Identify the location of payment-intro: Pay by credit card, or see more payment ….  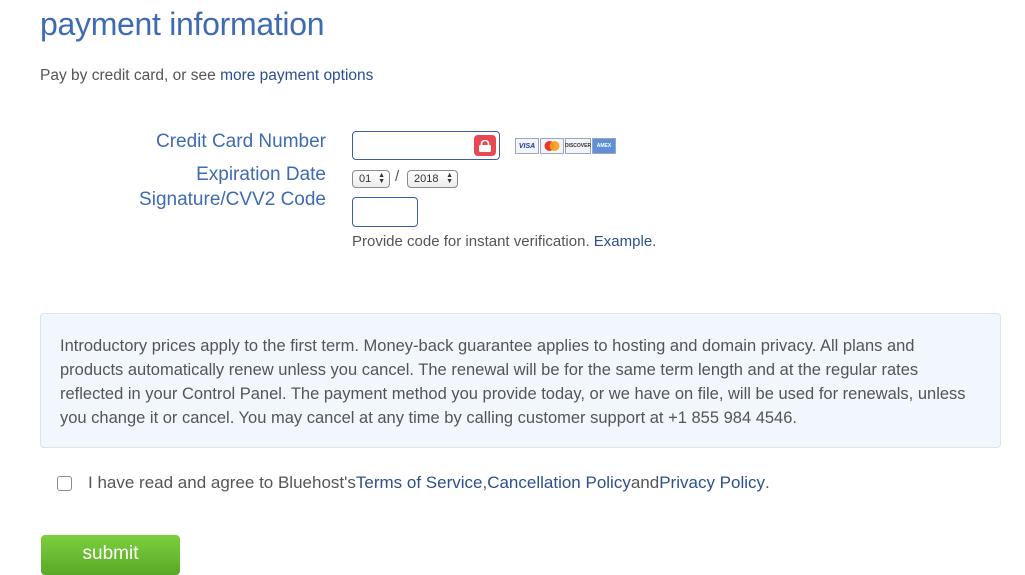
(206, 76).